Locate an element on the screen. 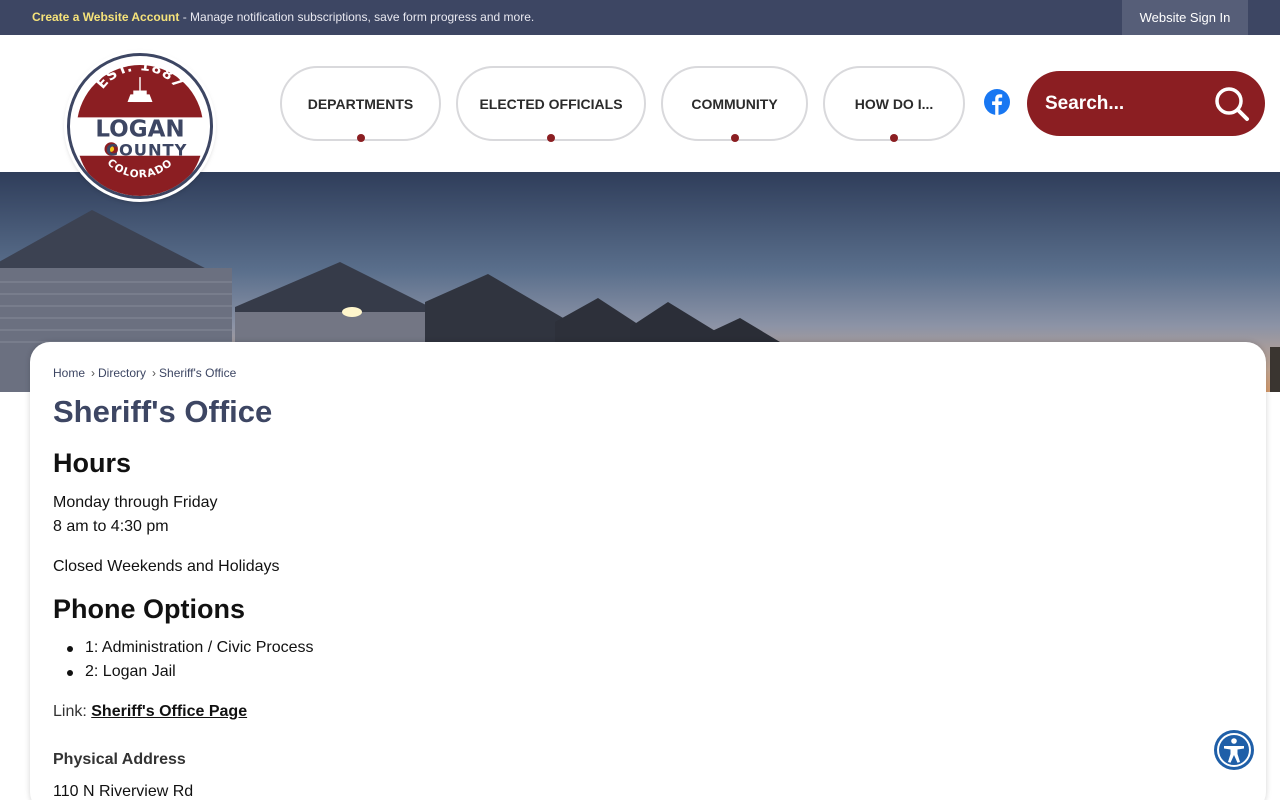 This screenshot has height=800, width=1280. breadcrumb-current: Sheriff's Office is located at coordinates (197, 373).